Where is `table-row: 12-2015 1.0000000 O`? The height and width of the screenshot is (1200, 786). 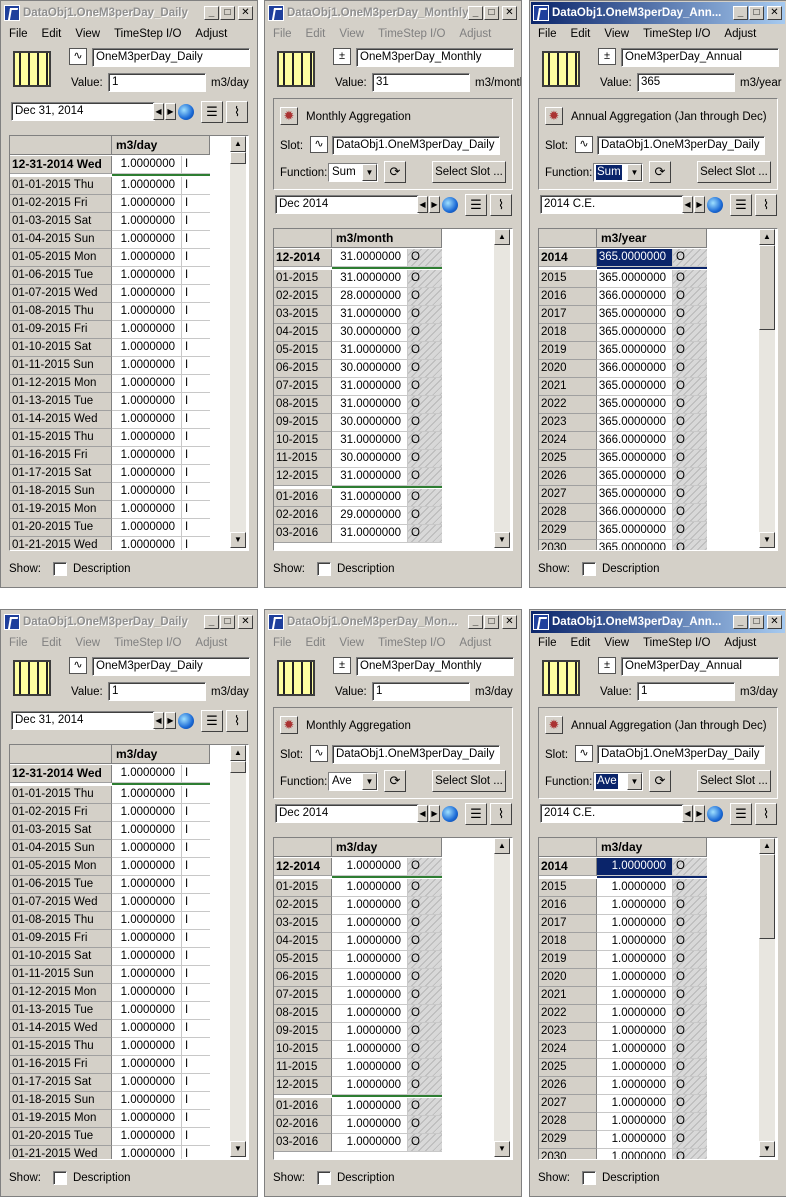 table-row: 12-2015 1.0000000 O is located at coordinates (358, 1086).